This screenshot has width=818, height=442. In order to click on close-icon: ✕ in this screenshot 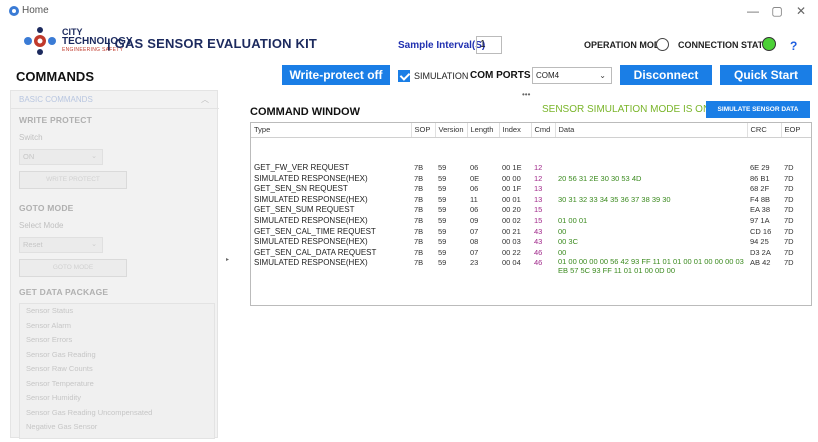, I will do `click(801, 11)`.